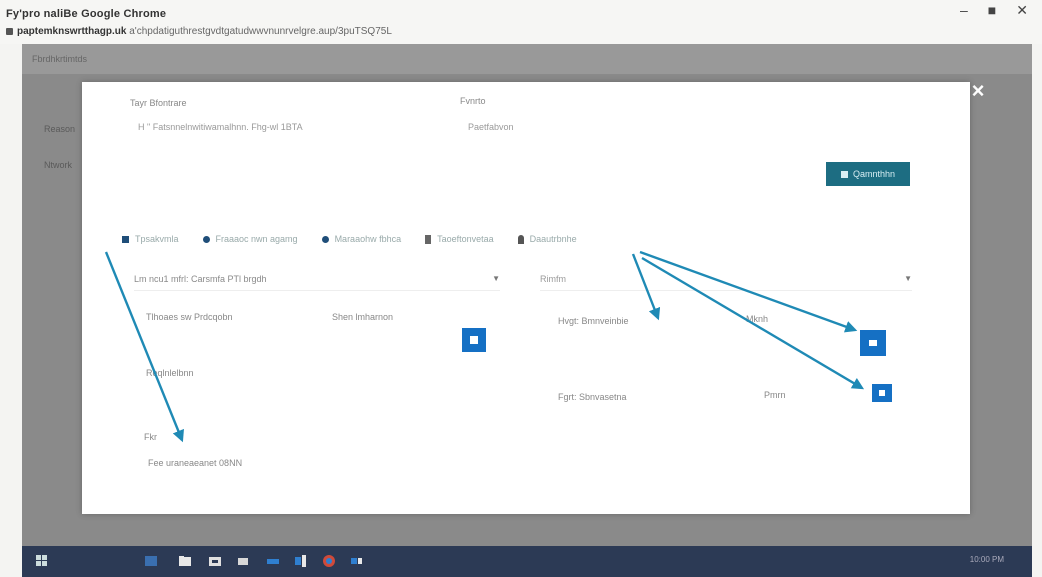 This screenshot has height=577, width=1042. I want to click on taskbar: 10:00 PM, so click(527, 561).